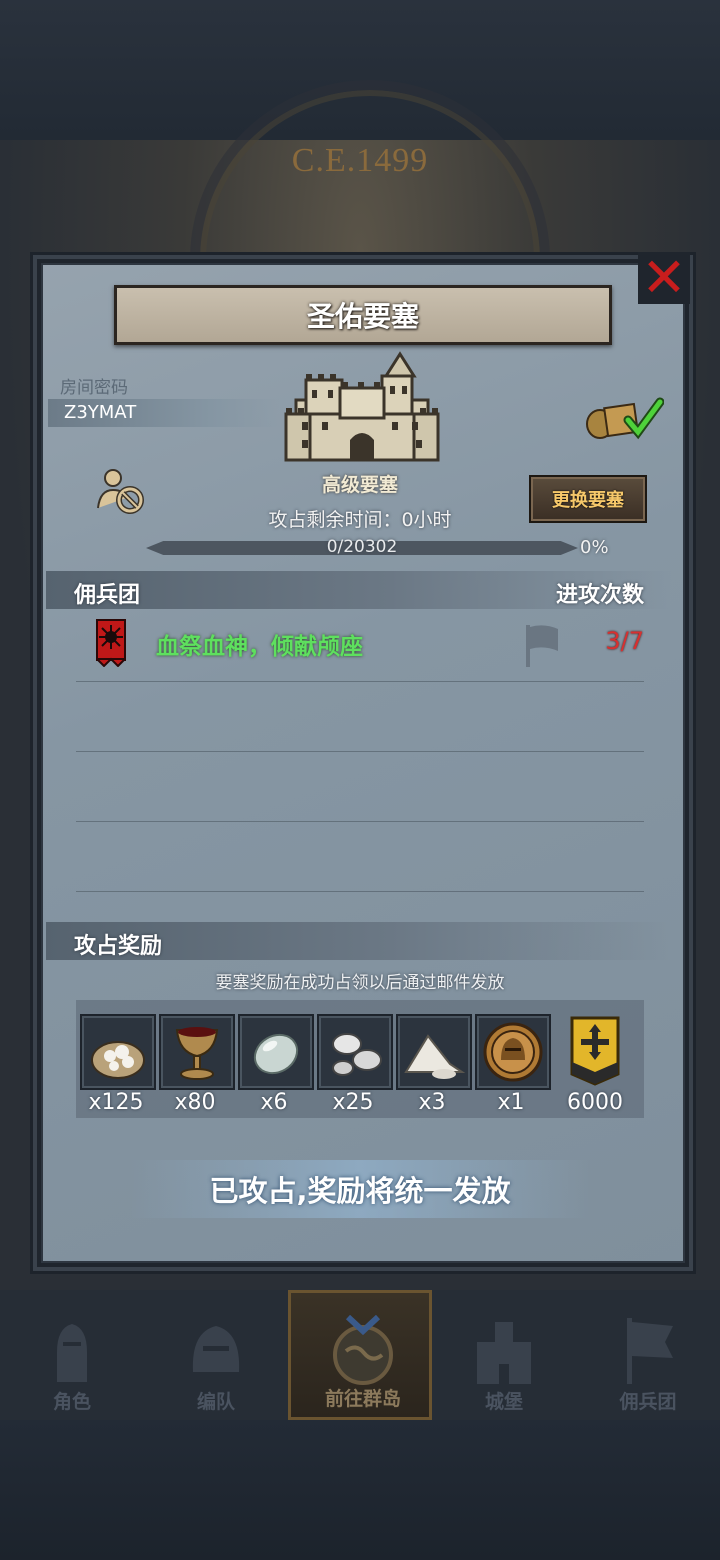 The height and width of the screenshot is (1560, 720). I want to click on reward-section-header: 攻占奖励, so click(359, 941).